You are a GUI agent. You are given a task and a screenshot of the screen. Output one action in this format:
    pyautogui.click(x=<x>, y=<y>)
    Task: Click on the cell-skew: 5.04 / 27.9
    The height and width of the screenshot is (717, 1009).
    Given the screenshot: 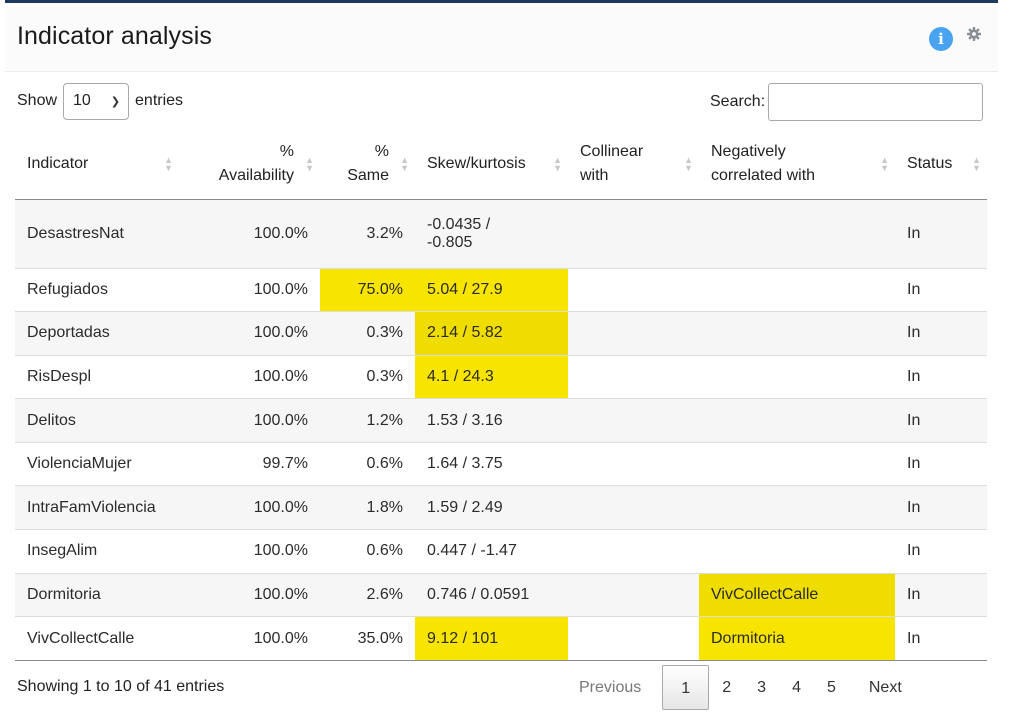 What is the action you would take?
    pyautogui.click(x=491, y=290)
    